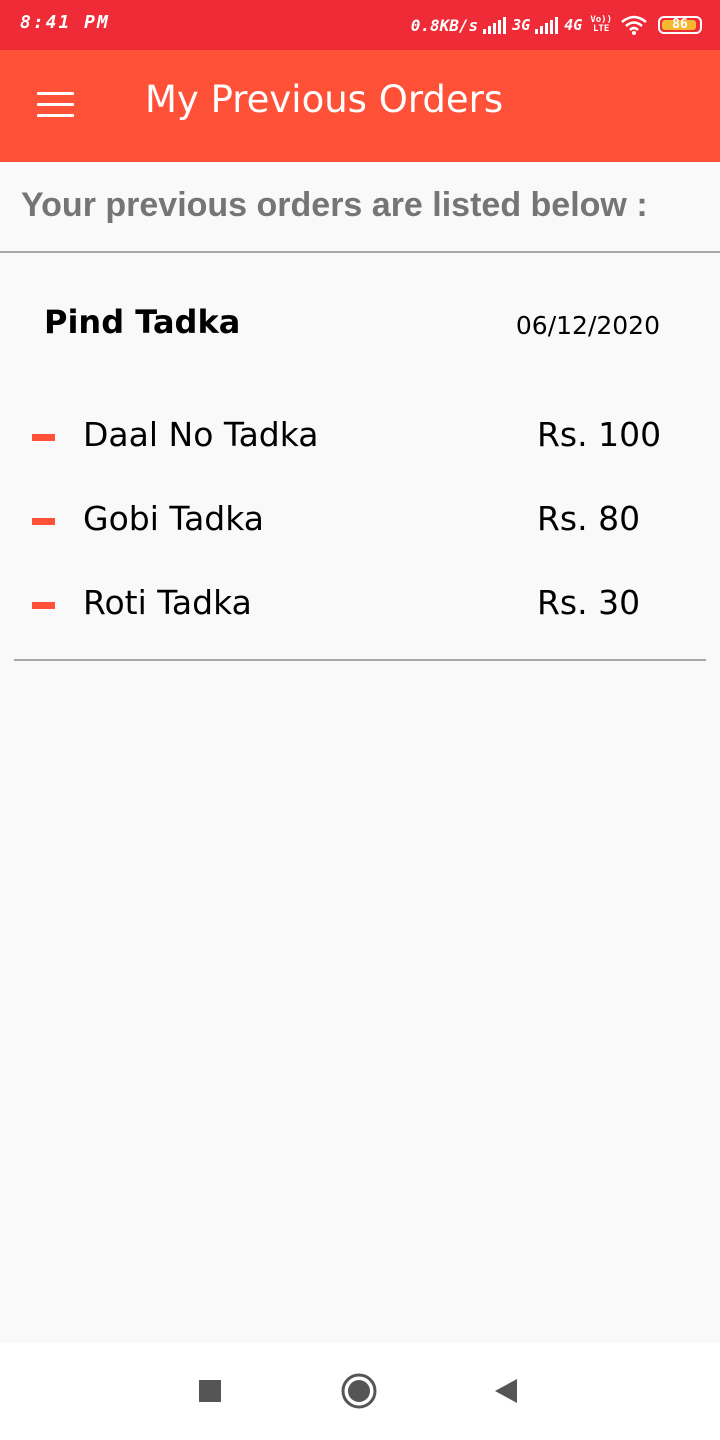  Describe the element at coordinates (324, 99) in the screenshot. I see `page-title: My Previous Orders` at that location.